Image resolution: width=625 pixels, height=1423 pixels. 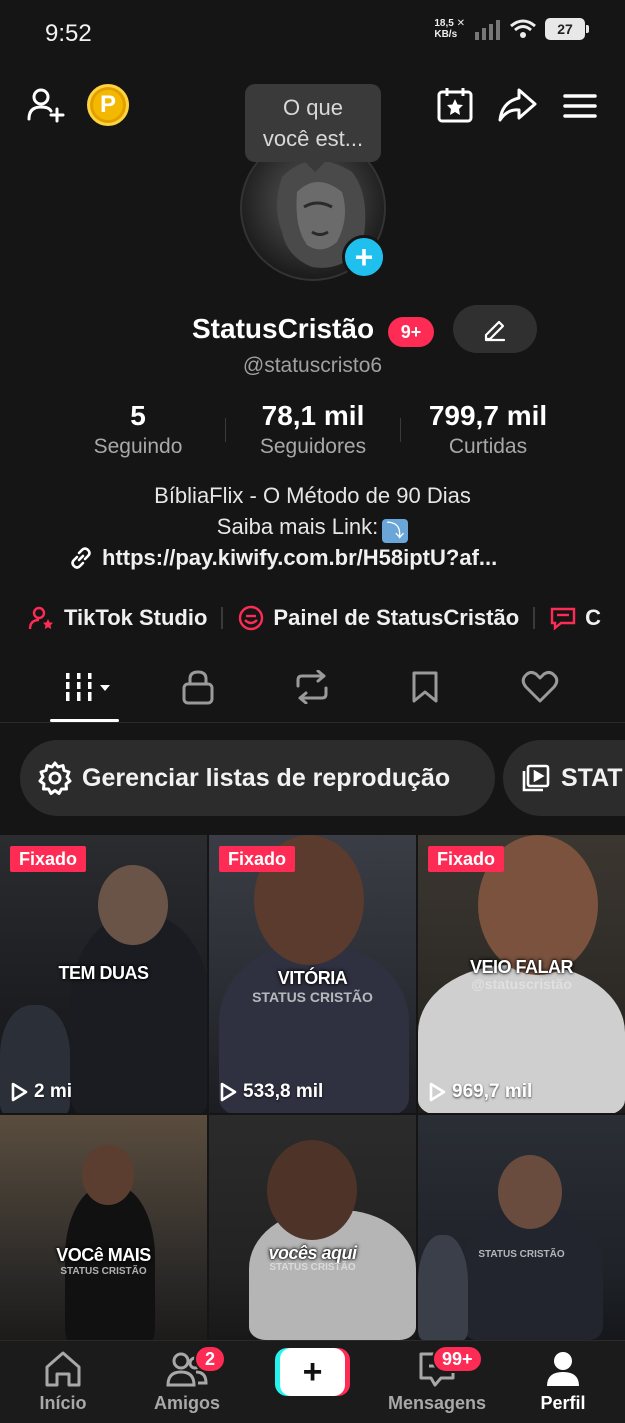 What do you see at coordinates (138, 1014) in the screenshot?
I see `speaker-figure` at bounding box center [138, 1014].